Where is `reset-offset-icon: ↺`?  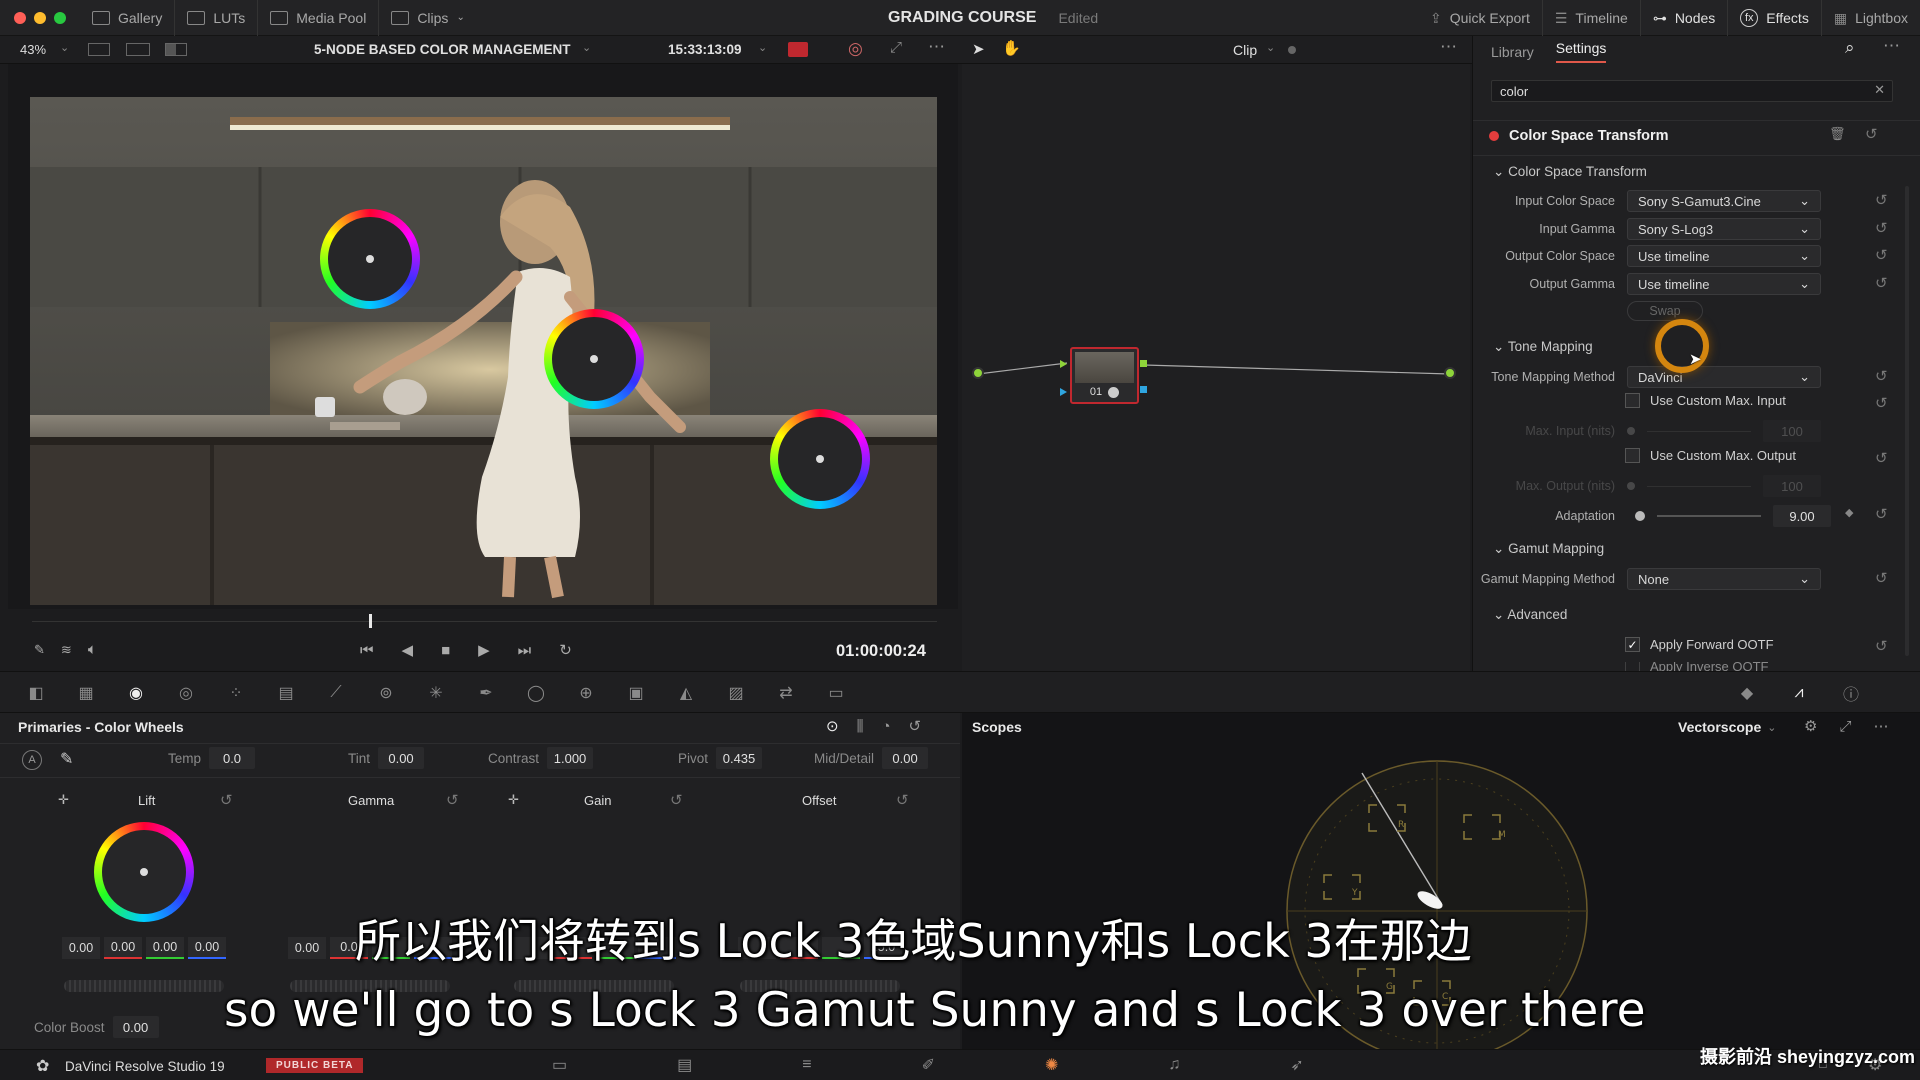 reset-offset-icon: ↺ is located at coordinates (902, 800).